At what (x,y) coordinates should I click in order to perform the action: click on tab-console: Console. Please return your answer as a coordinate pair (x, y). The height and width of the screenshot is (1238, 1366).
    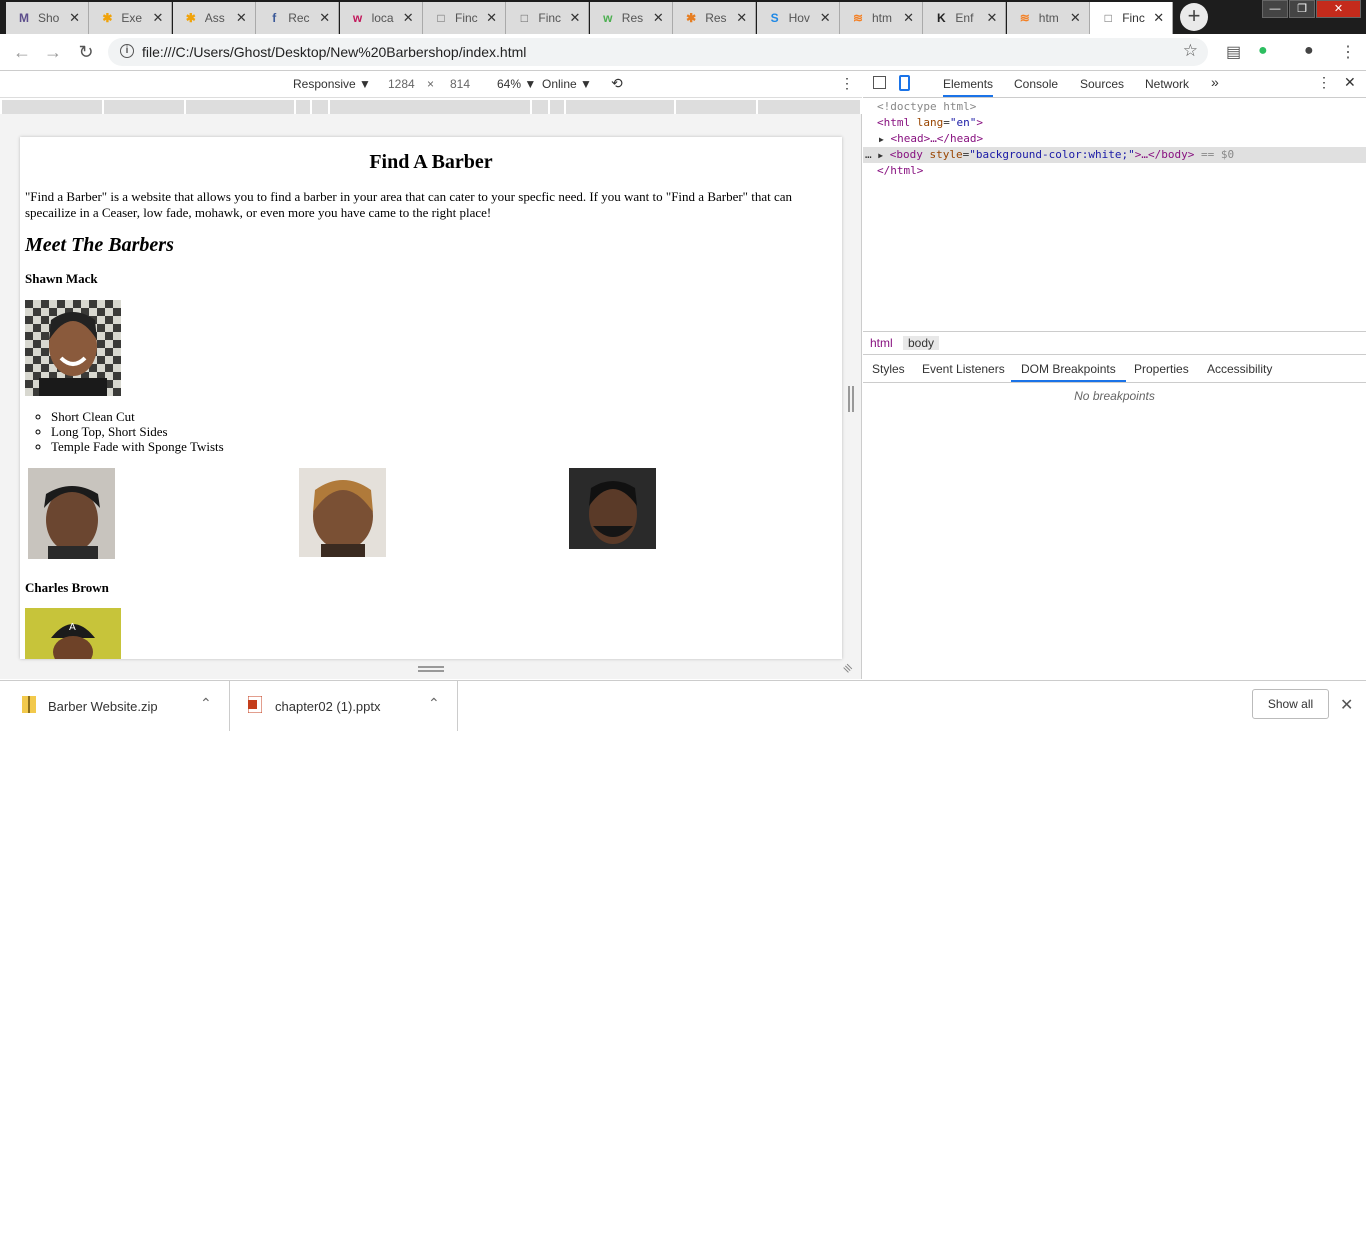
    Looking at the image, I should click on (1036, 84).